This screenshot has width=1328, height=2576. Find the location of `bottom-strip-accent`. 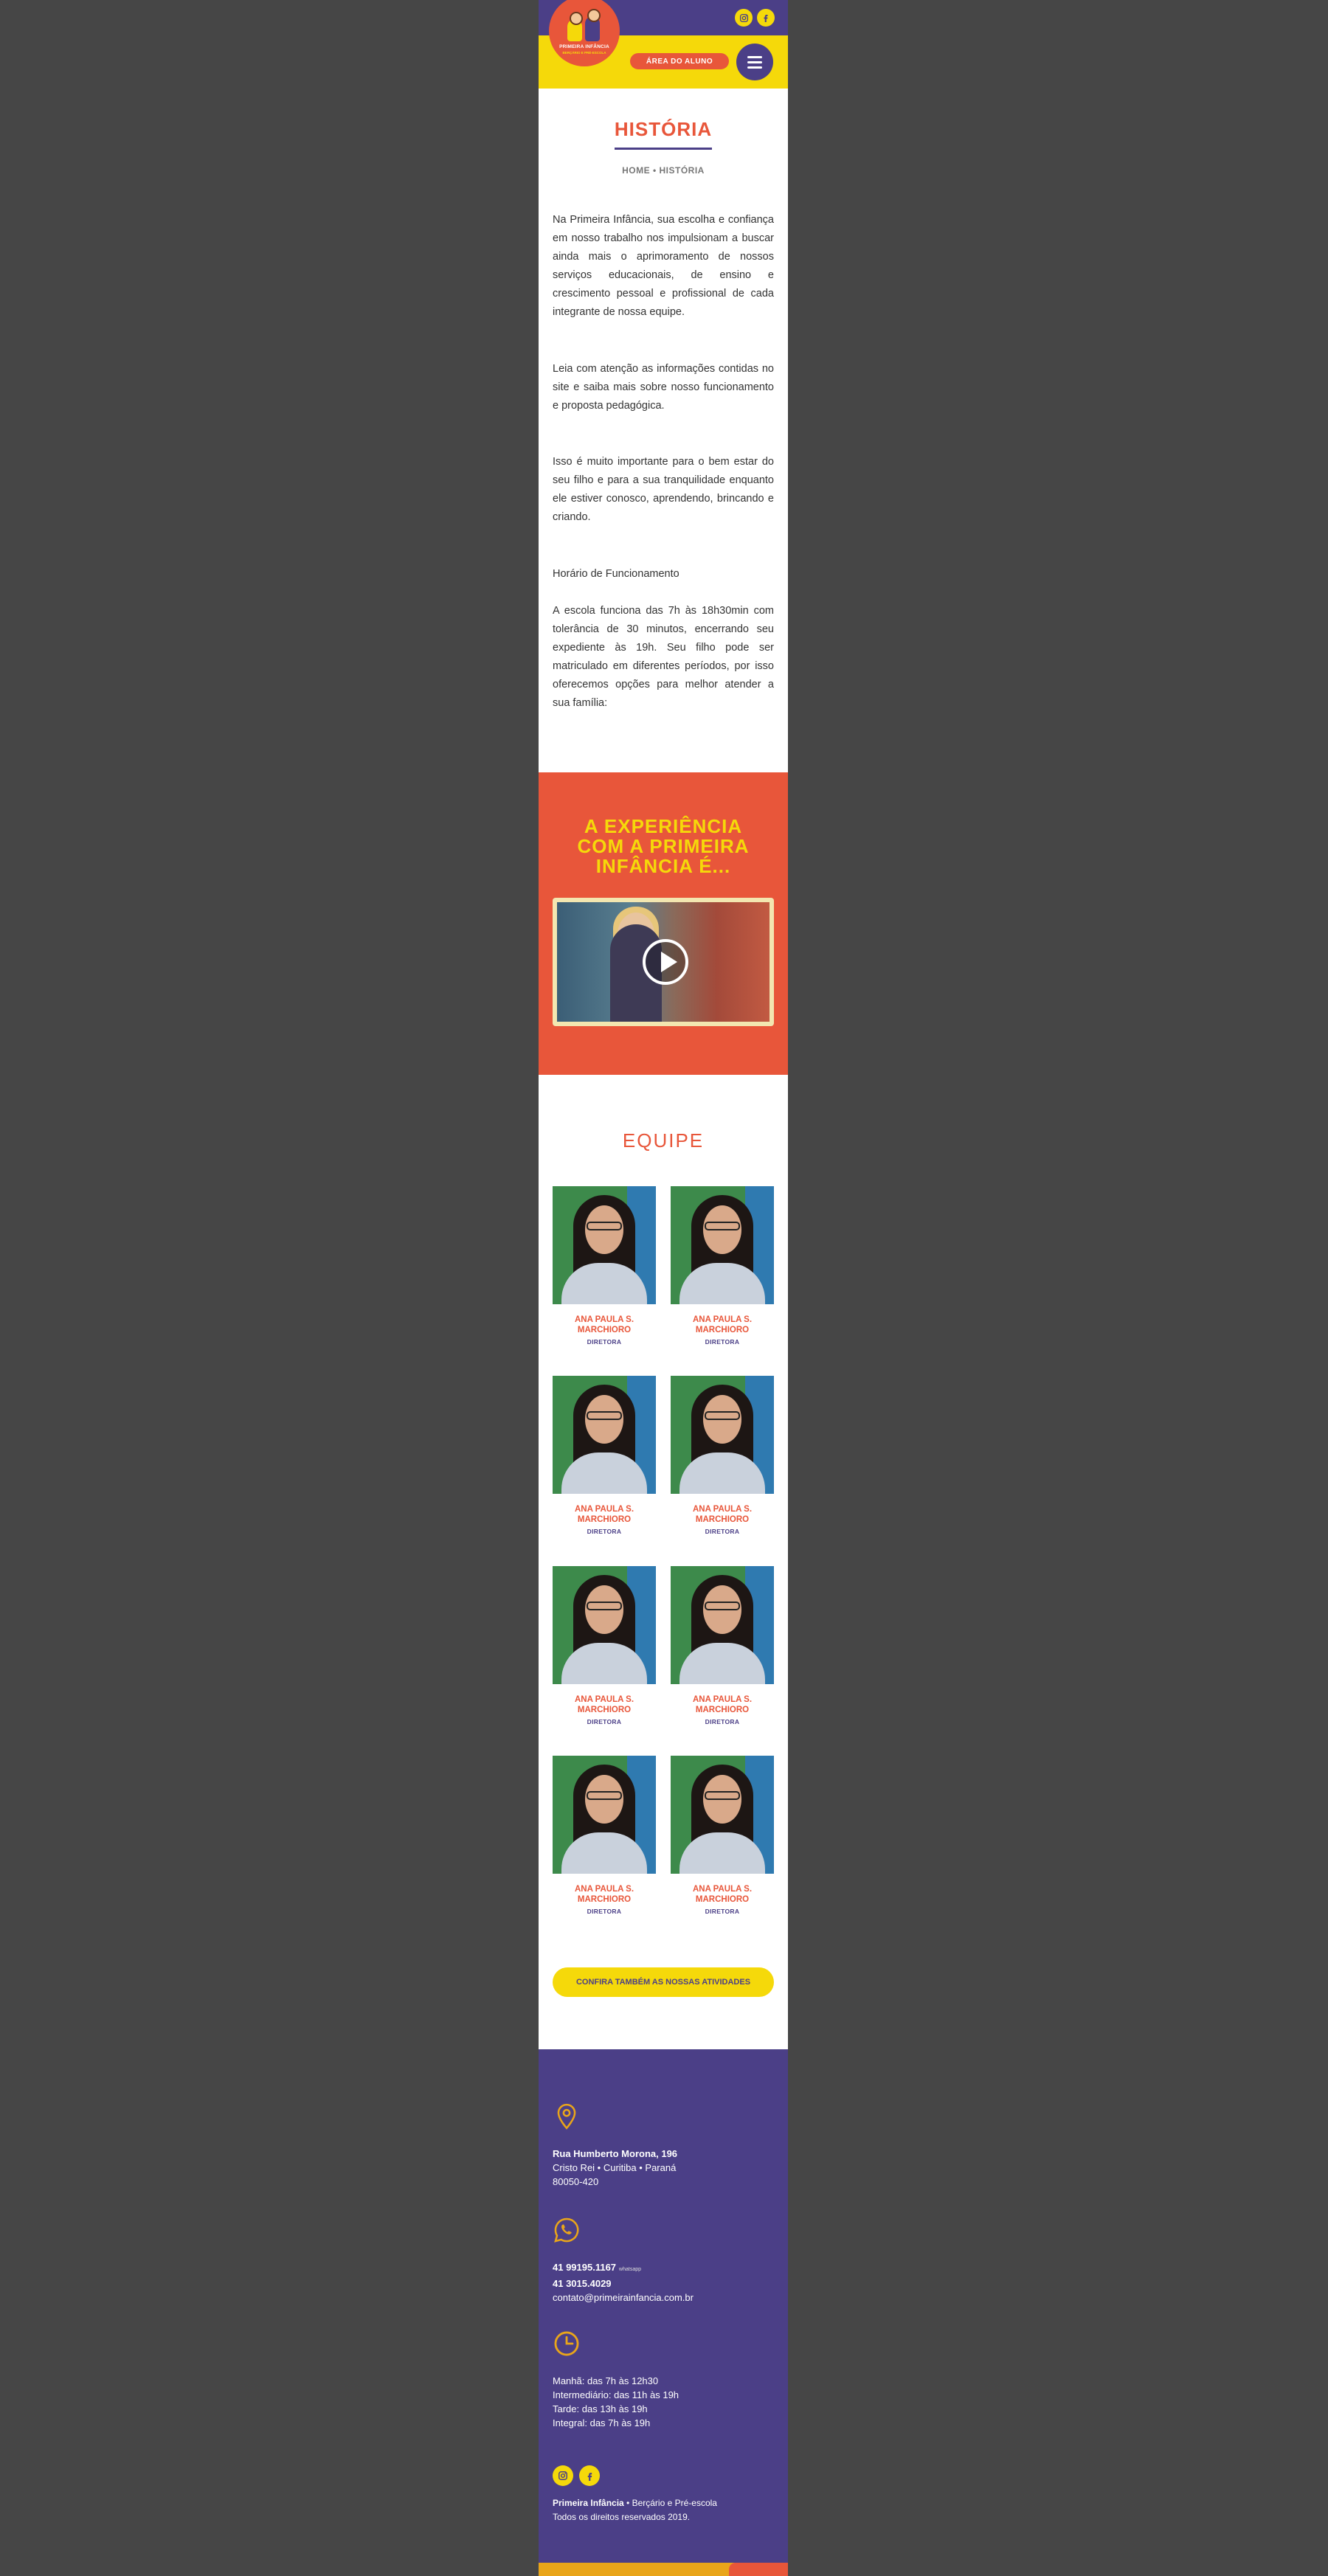

bottom-strip-accent is located at coordinates (758, 2570).